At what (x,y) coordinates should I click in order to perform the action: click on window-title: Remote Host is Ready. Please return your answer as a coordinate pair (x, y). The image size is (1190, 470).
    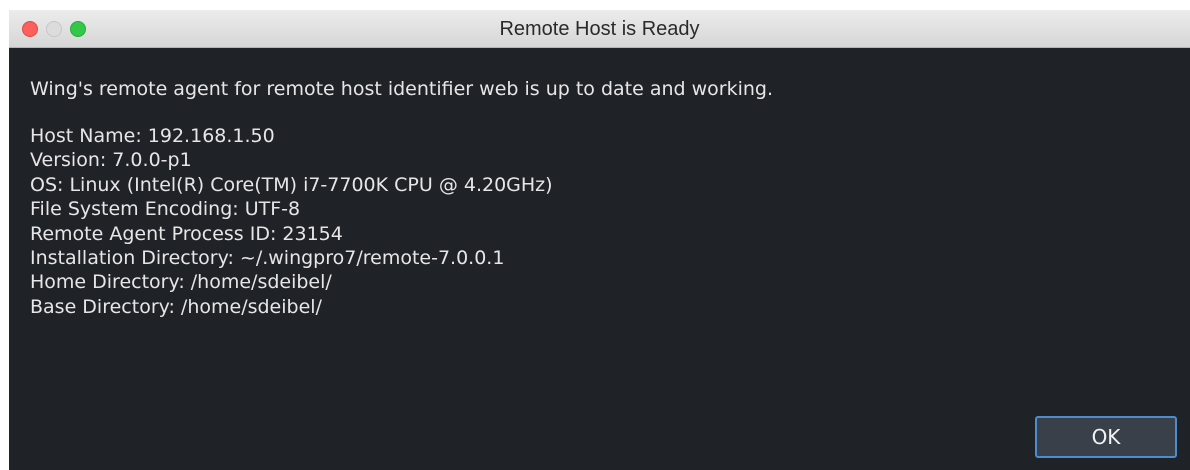
    Looking at the image, I should click on (599, 29).